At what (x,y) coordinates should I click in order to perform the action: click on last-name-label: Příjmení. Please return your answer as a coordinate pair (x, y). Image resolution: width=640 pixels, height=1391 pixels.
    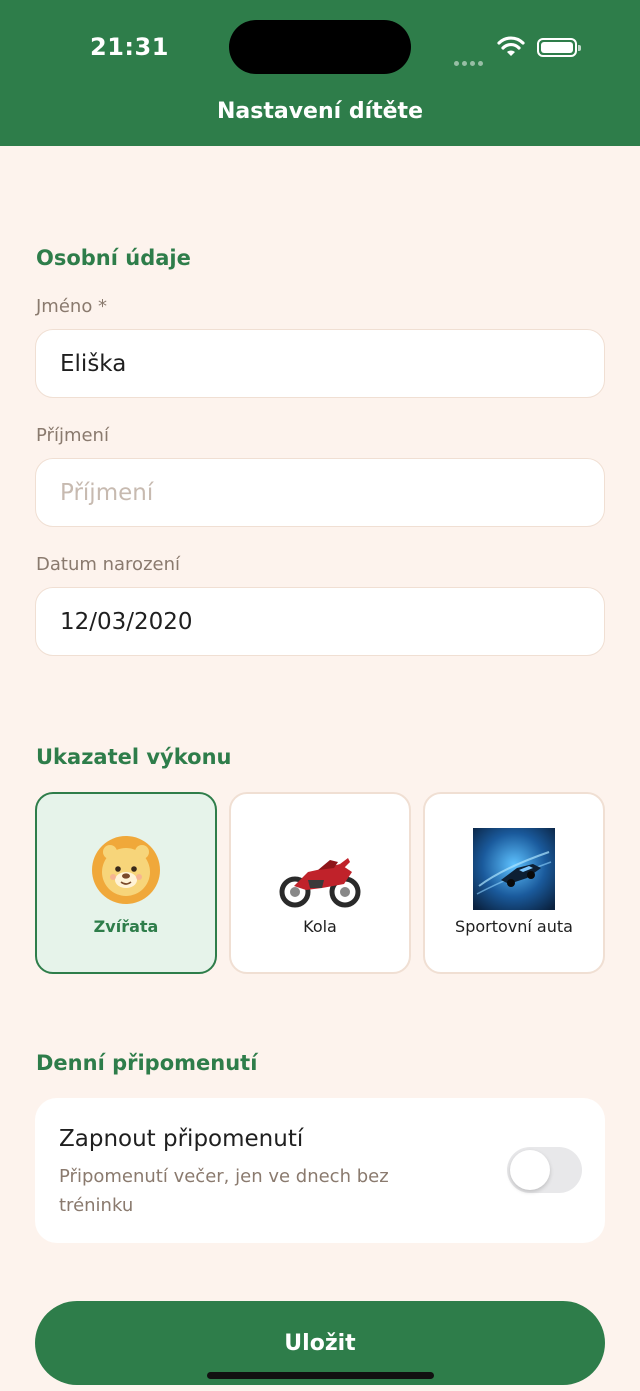
    Looking at the image, I should click on (72, 435).